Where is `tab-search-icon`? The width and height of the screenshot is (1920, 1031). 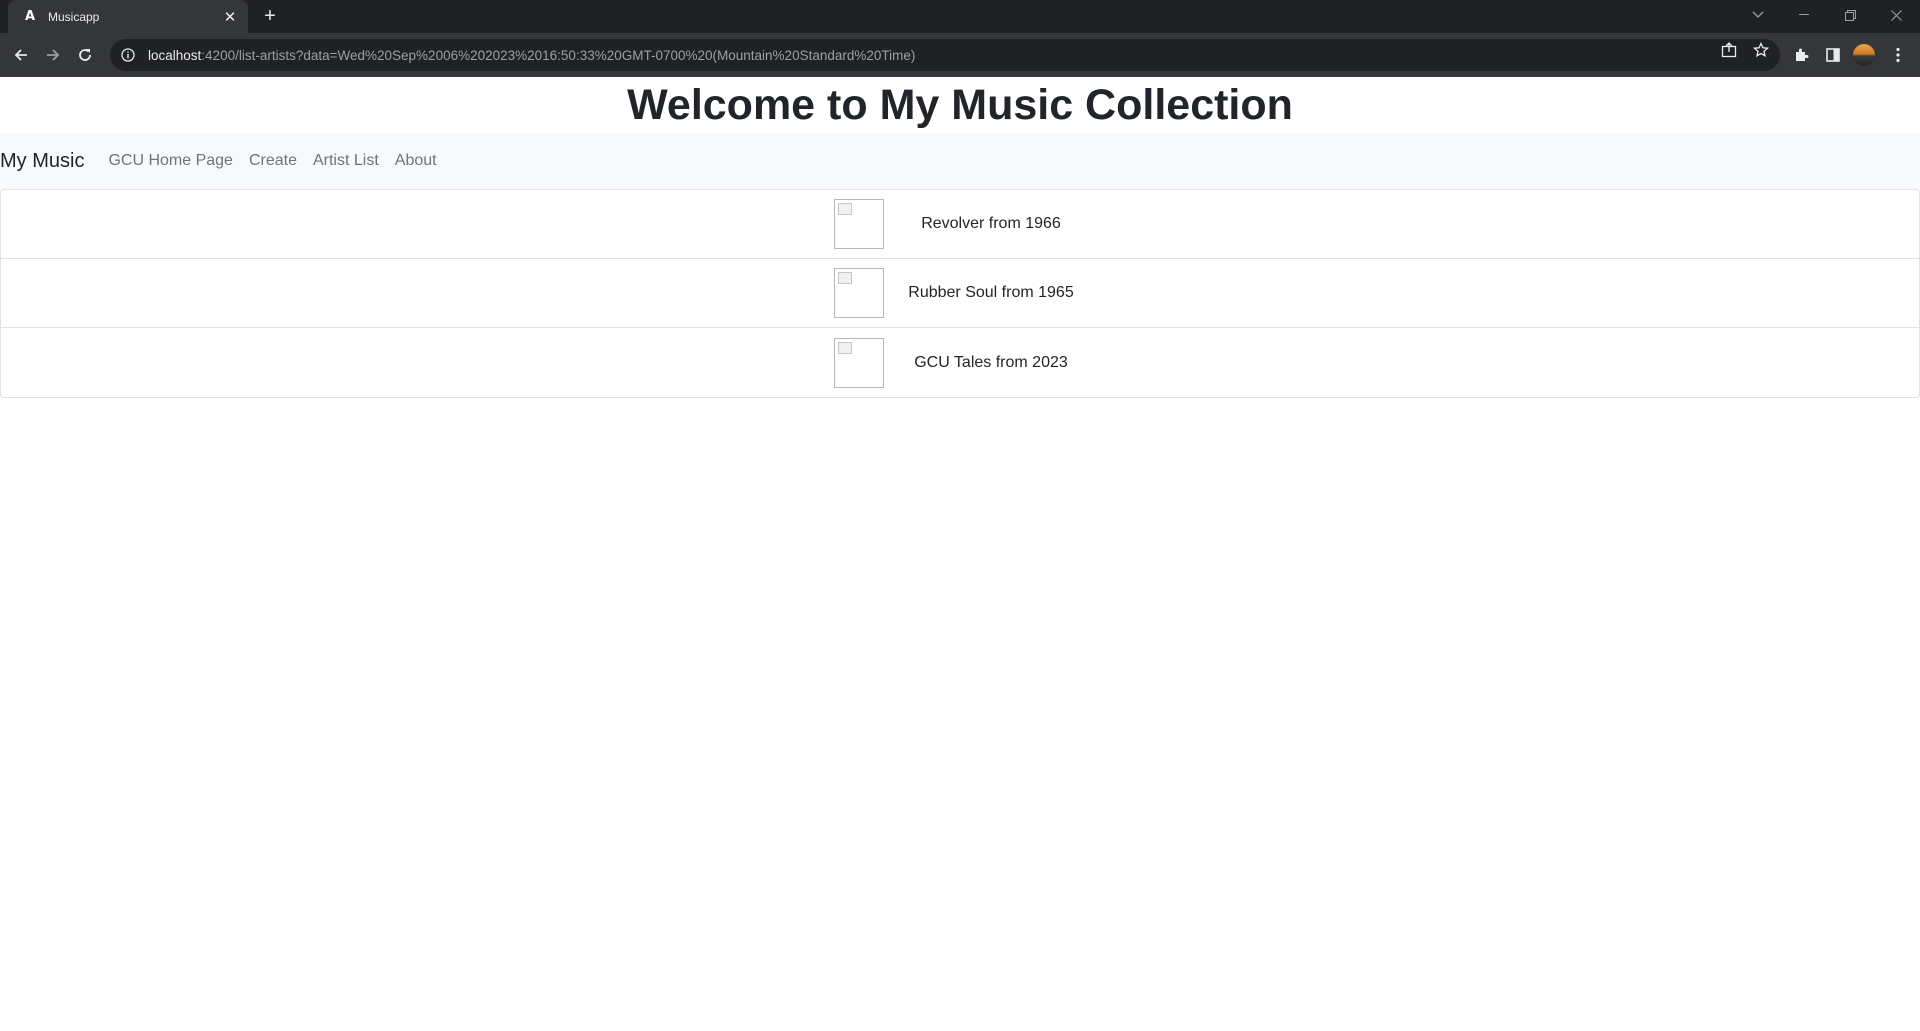 tab-search-icon is located at coordinates (1758, 15).